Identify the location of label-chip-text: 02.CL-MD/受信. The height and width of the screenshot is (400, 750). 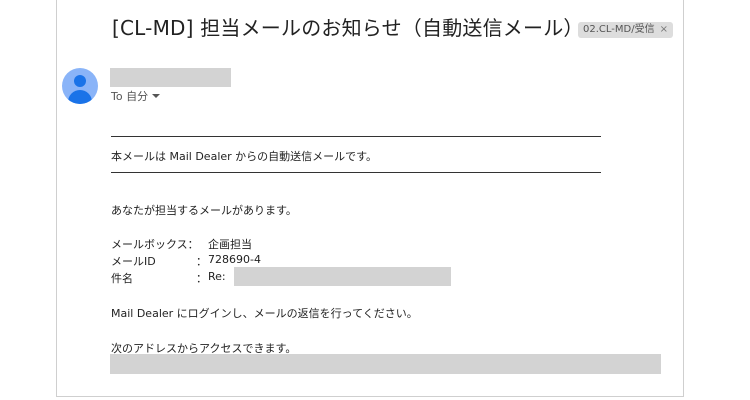
(619, 29).